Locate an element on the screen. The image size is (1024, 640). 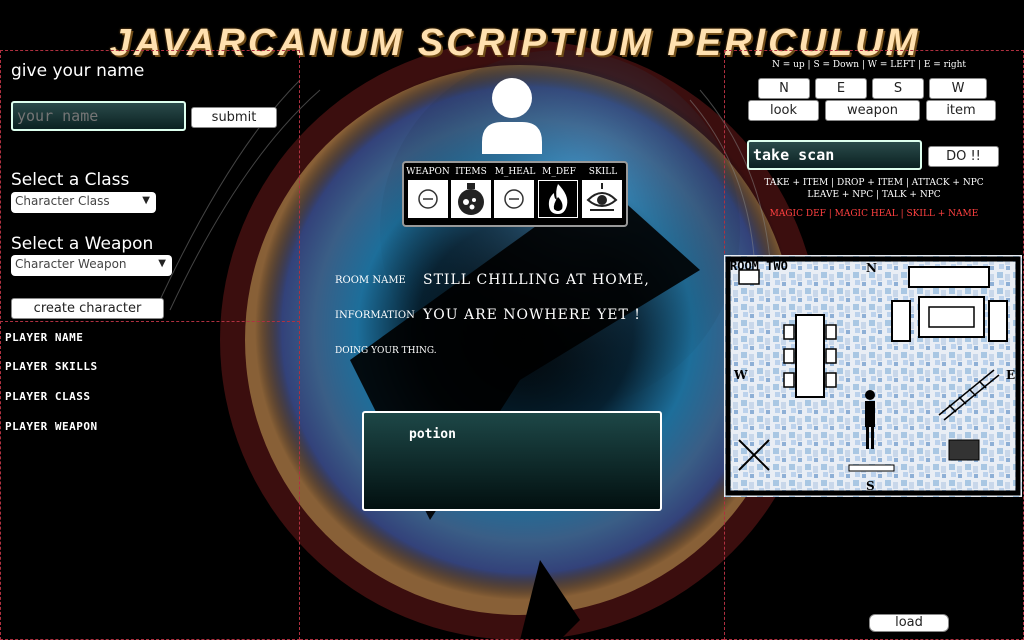
direction-help: N = up | S = Down | W = LEFT | E = right is located at coordinates (869, 65).